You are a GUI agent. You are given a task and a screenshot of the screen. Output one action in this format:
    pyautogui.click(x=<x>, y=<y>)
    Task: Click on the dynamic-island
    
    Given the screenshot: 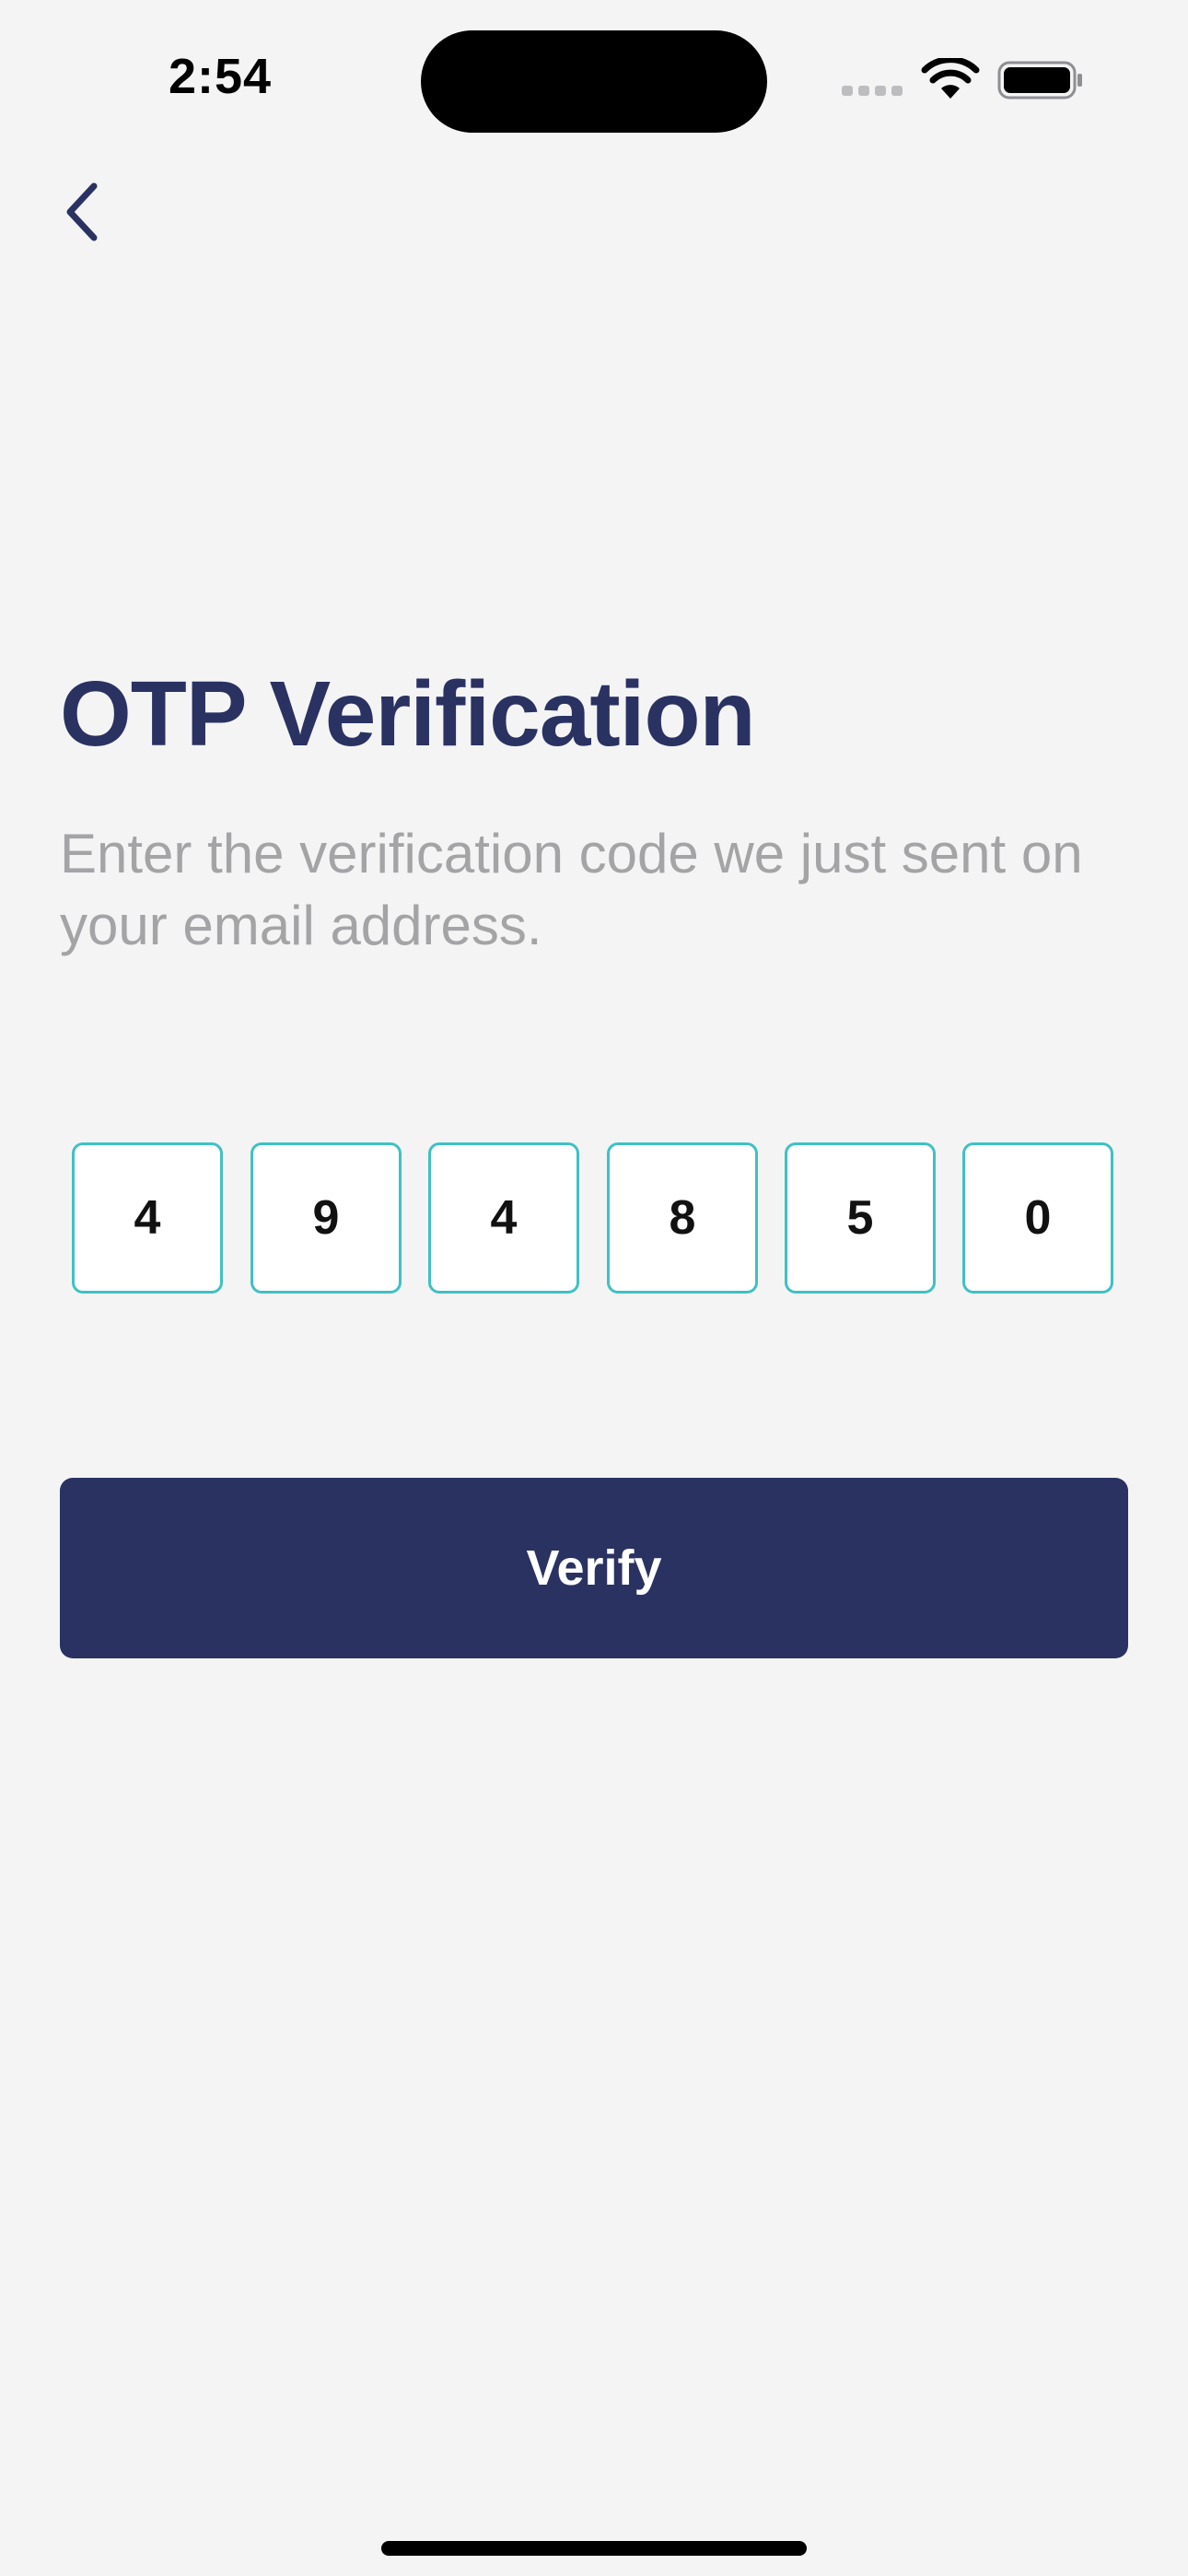 What is the action you would take?
    pyautogui.click(x=594, y=81)
    